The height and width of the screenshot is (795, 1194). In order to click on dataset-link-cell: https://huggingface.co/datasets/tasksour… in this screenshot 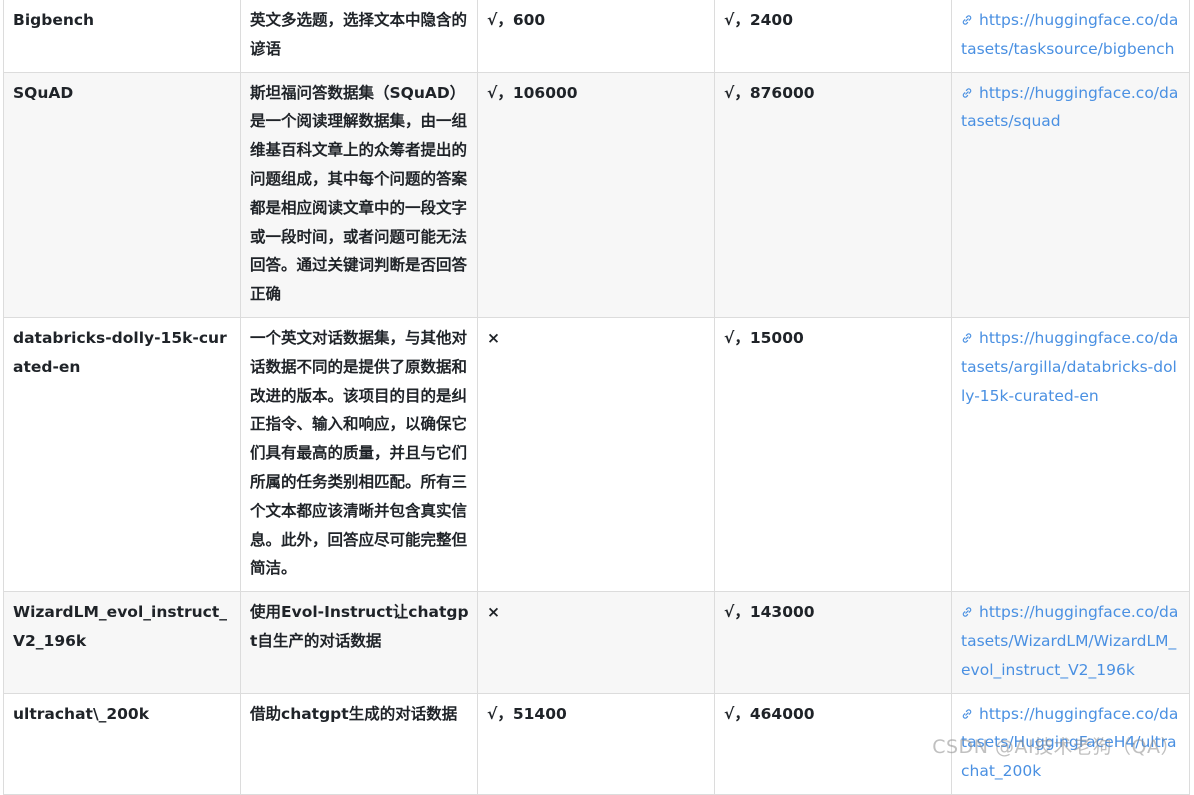, I will do `click(1070, 36)`.